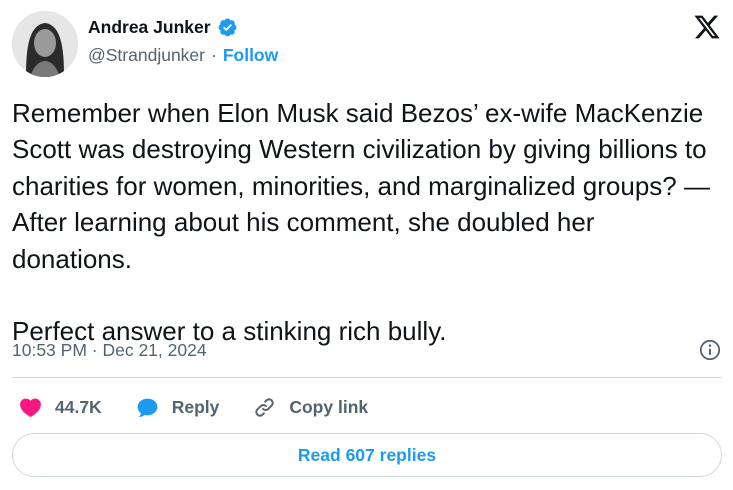 Image resolution: width=733 pixels, height=490 pixels. I want to click on verified-badge-icon, so click(227, 27).